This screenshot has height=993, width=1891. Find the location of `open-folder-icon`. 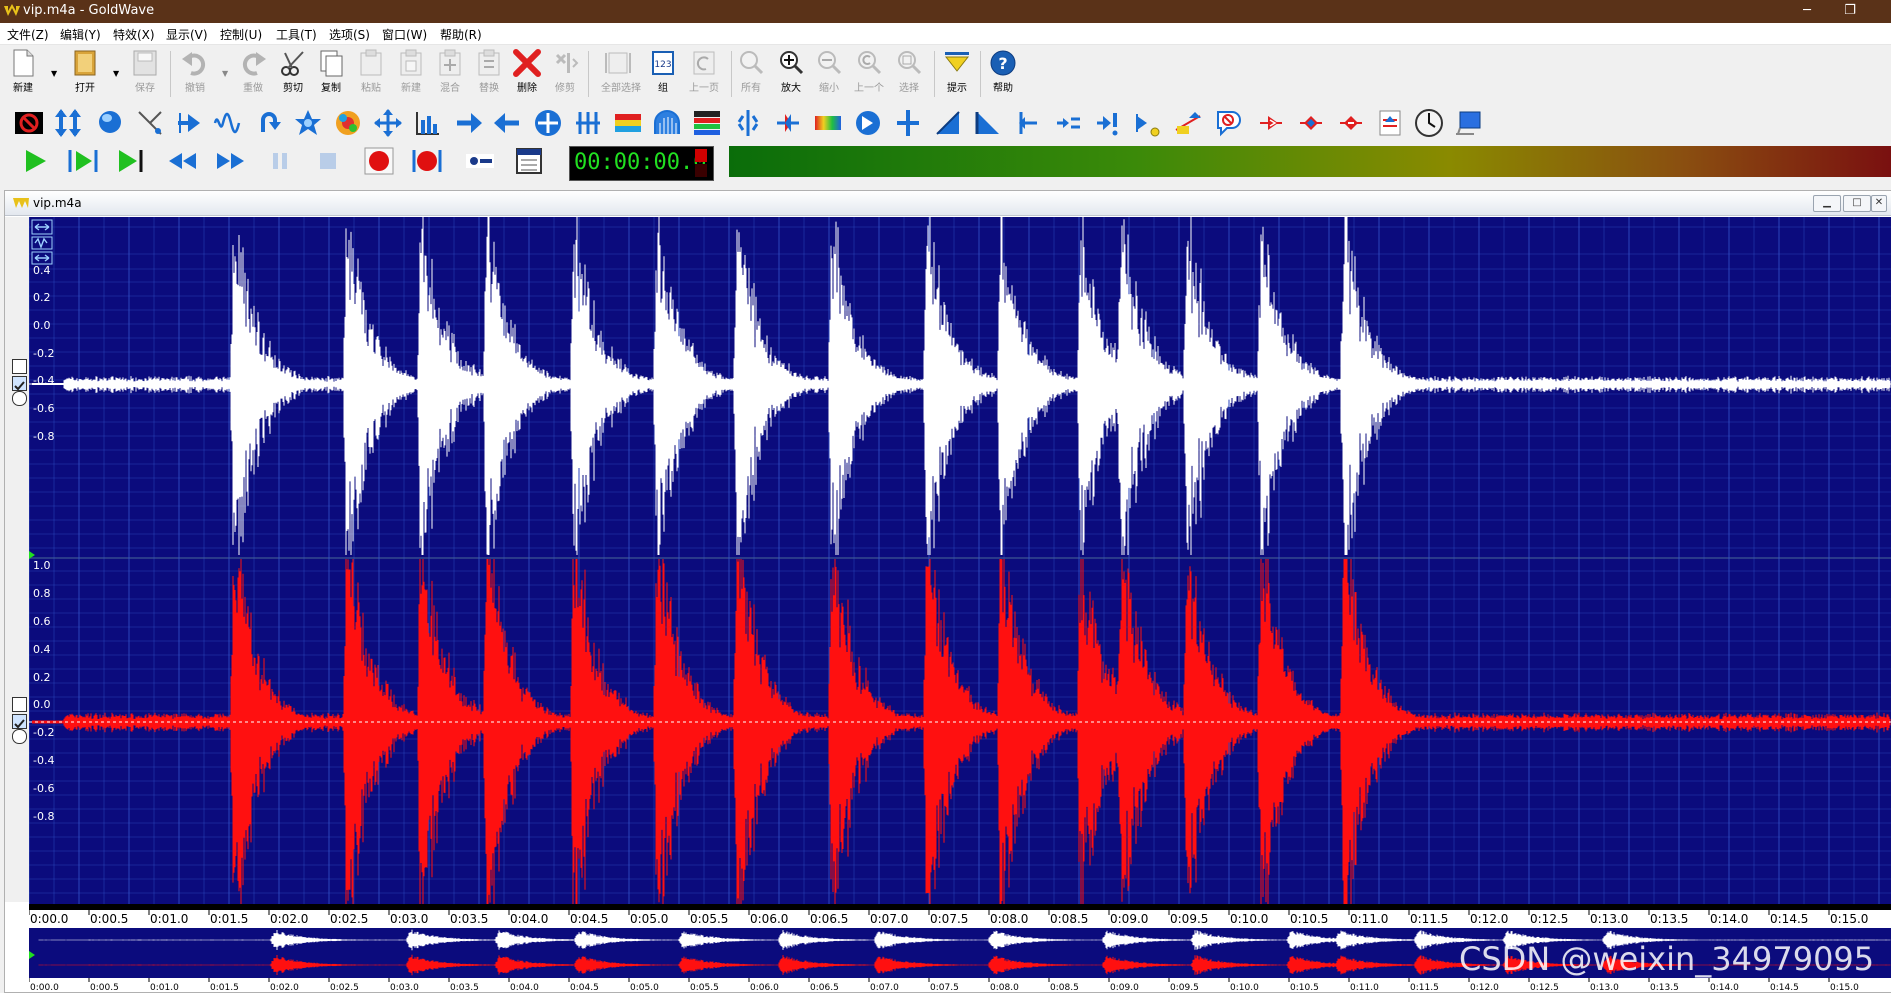

open-folder-icon is located at coordinates (85, 63).